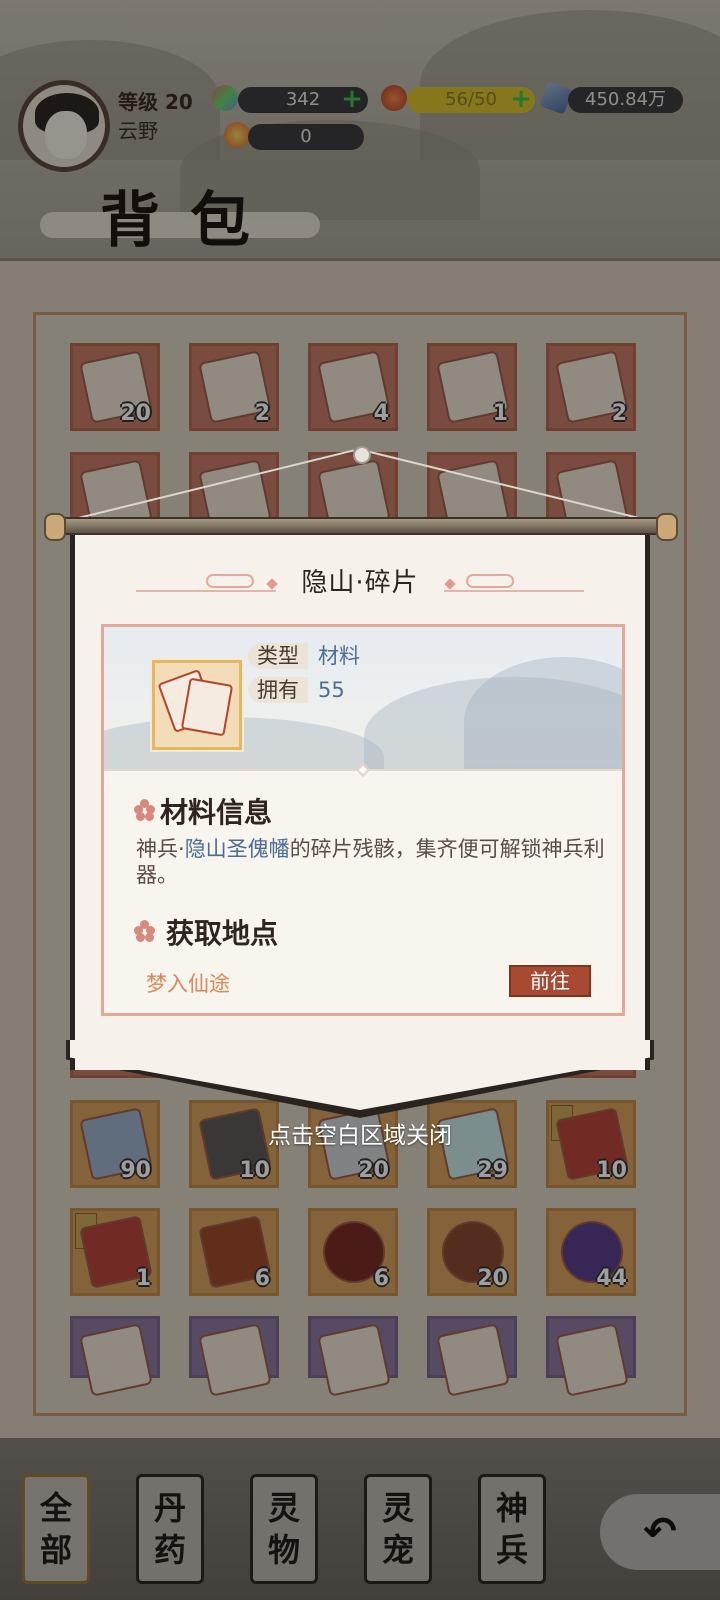  I want to click on type-value: 材料, so click(339, 656).